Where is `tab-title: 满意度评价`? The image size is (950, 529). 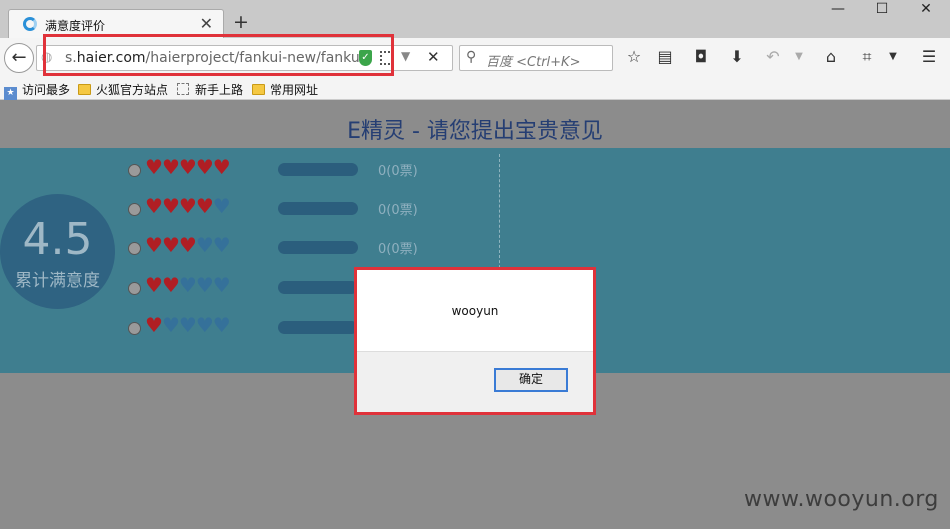 tab-title: 满意度评价 is located at coordinates (75, 26).